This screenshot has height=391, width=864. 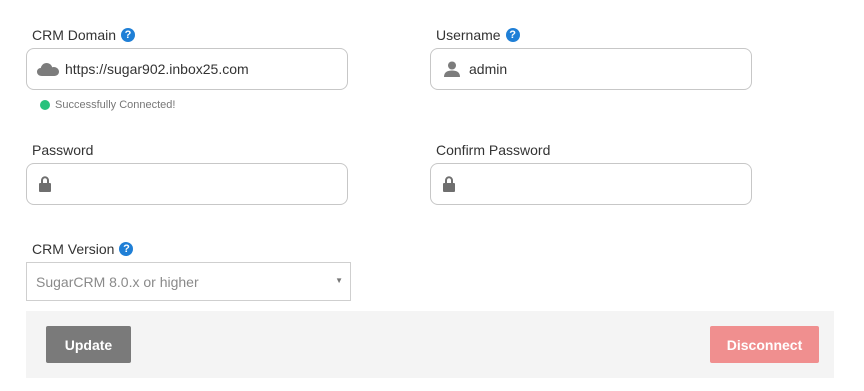 I want to click on crm-version-label-text: CRM Version, so click(x=73, y=249).